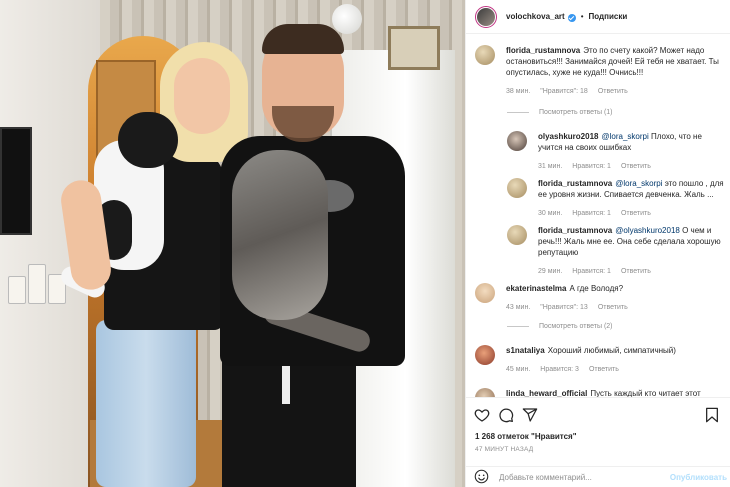  I want to click on view-replies-button: Посмотреть ответы (1), so click(560, 112).